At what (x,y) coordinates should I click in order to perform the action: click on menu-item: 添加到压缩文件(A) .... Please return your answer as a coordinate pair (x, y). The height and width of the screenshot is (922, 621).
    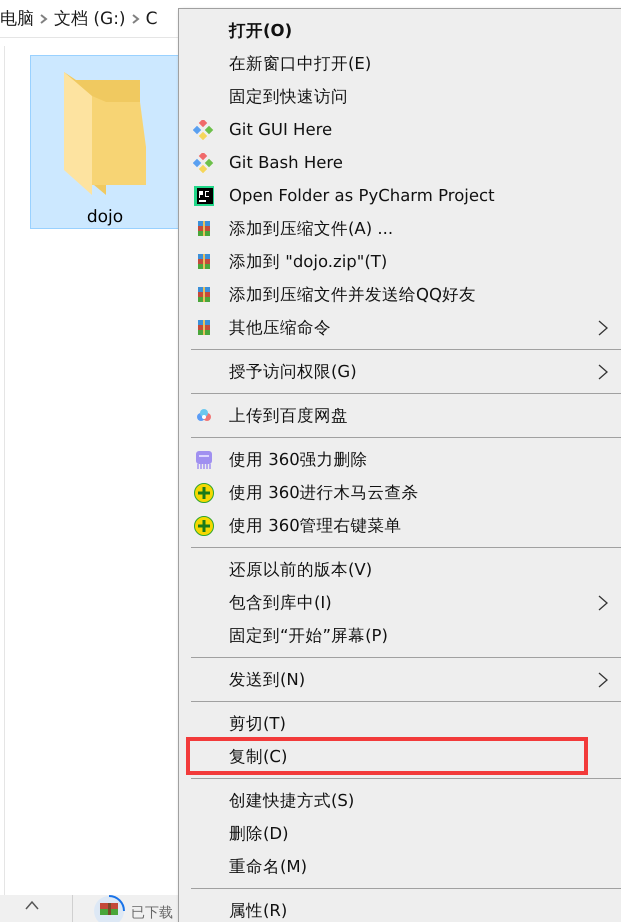
    Looking at the image, I should click on (401, 228).